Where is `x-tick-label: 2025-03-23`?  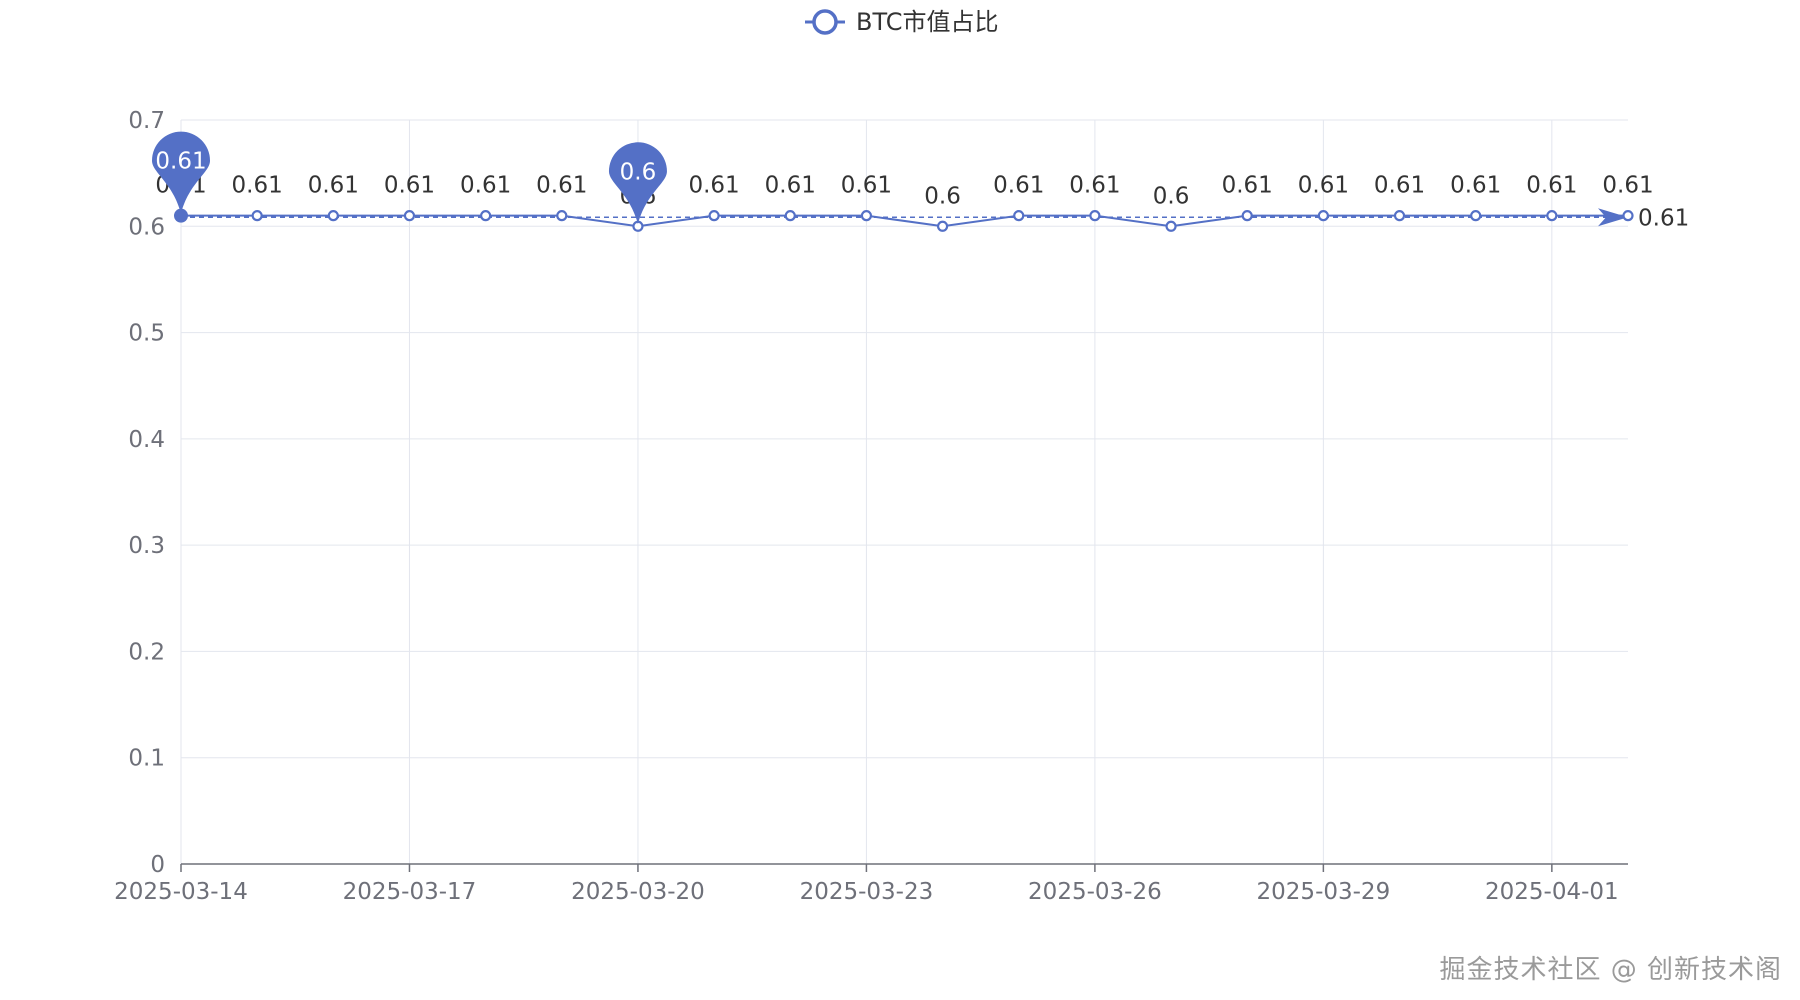 x-tick-label: 2025-03-23 is located at coordinates (867, 892).